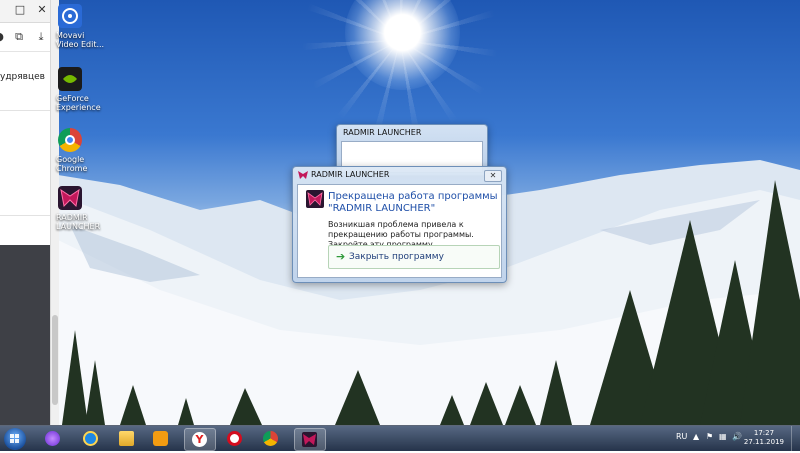 The height and width of the screenshot is (453, 800). I want to click on taskbar: Y RU ▲ ⚑ ▦ 🔊 17:27 27.11.2019, so click(400, 438).